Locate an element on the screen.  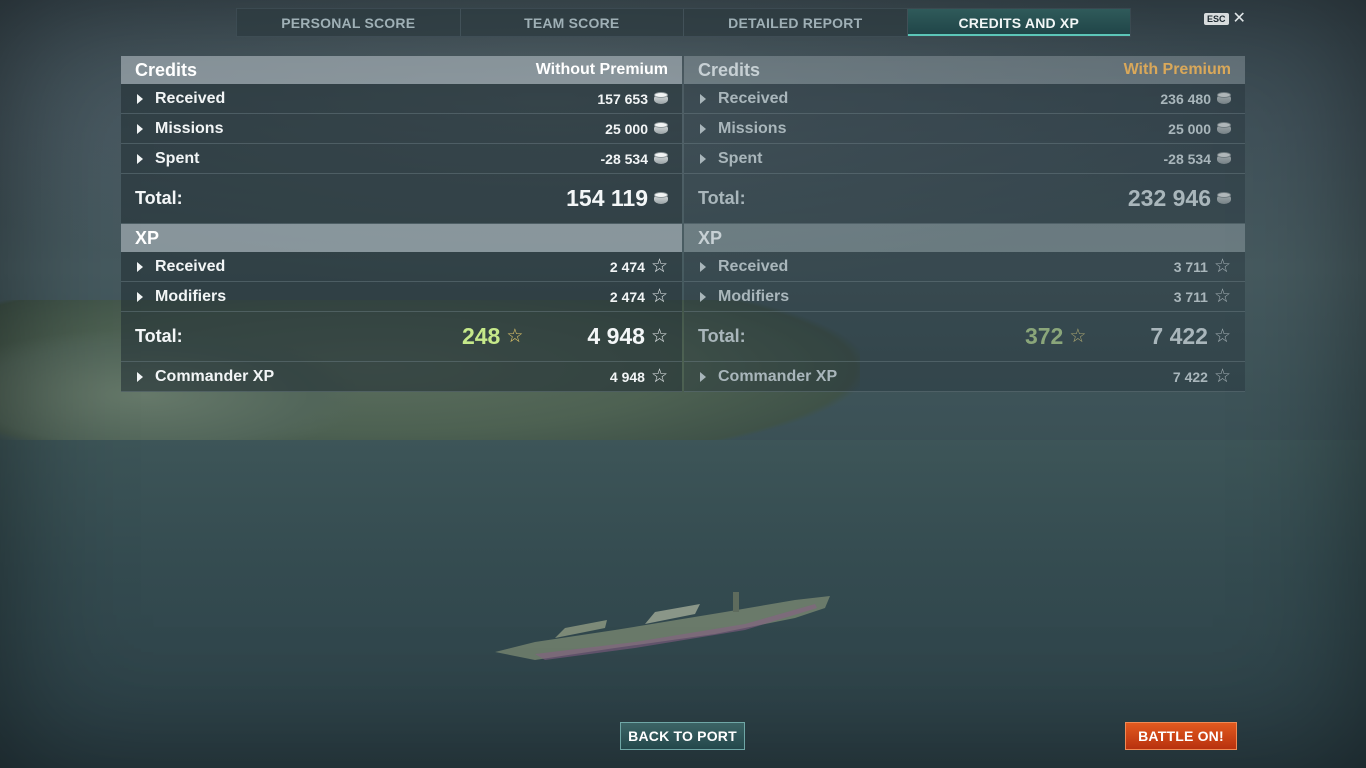
credits-header: Credits Without Premium is located at coordinates (401, 70).